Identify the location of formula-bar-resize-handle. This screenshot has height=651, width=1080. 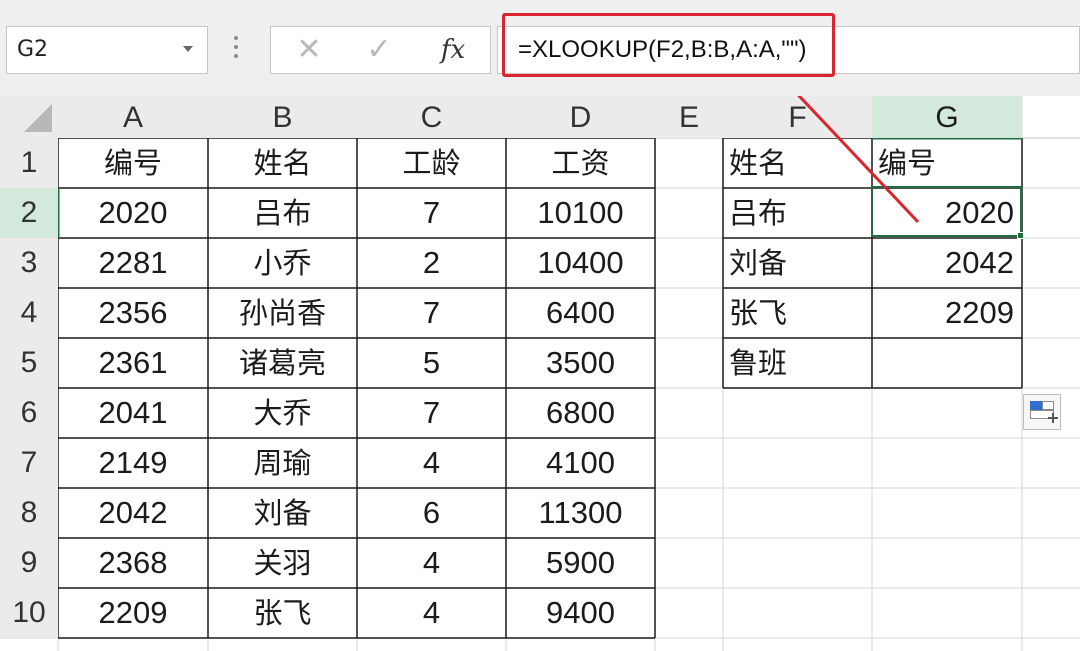
(236, 49).